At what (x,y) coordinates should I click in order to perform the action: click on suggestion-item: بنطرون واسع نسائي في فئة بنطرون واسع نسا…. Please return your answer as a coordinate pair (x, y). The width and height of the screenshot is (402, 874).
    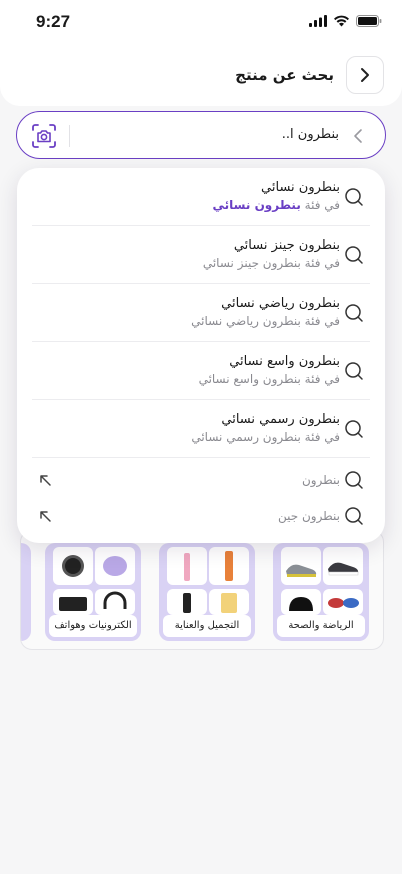
    Looking at the image, I should click on (201, 371).